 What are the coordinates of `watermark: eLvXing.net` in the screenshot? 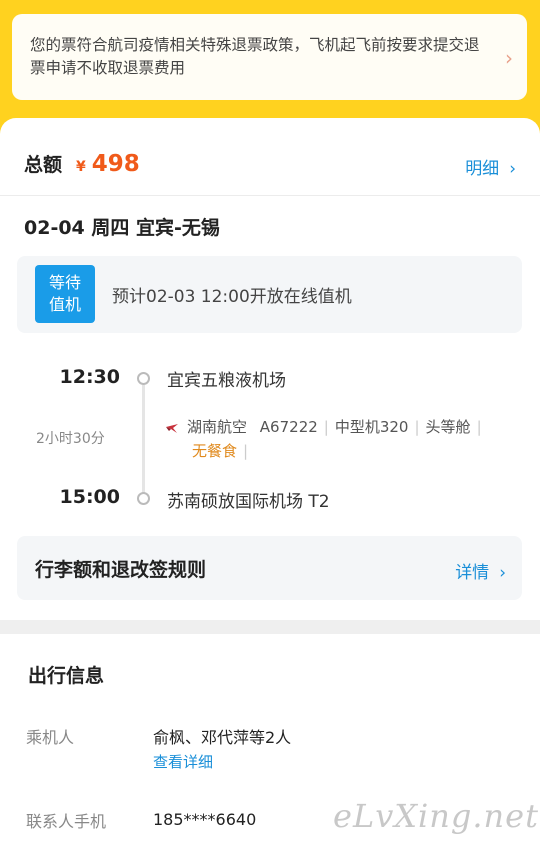 It's located at (436, 816).